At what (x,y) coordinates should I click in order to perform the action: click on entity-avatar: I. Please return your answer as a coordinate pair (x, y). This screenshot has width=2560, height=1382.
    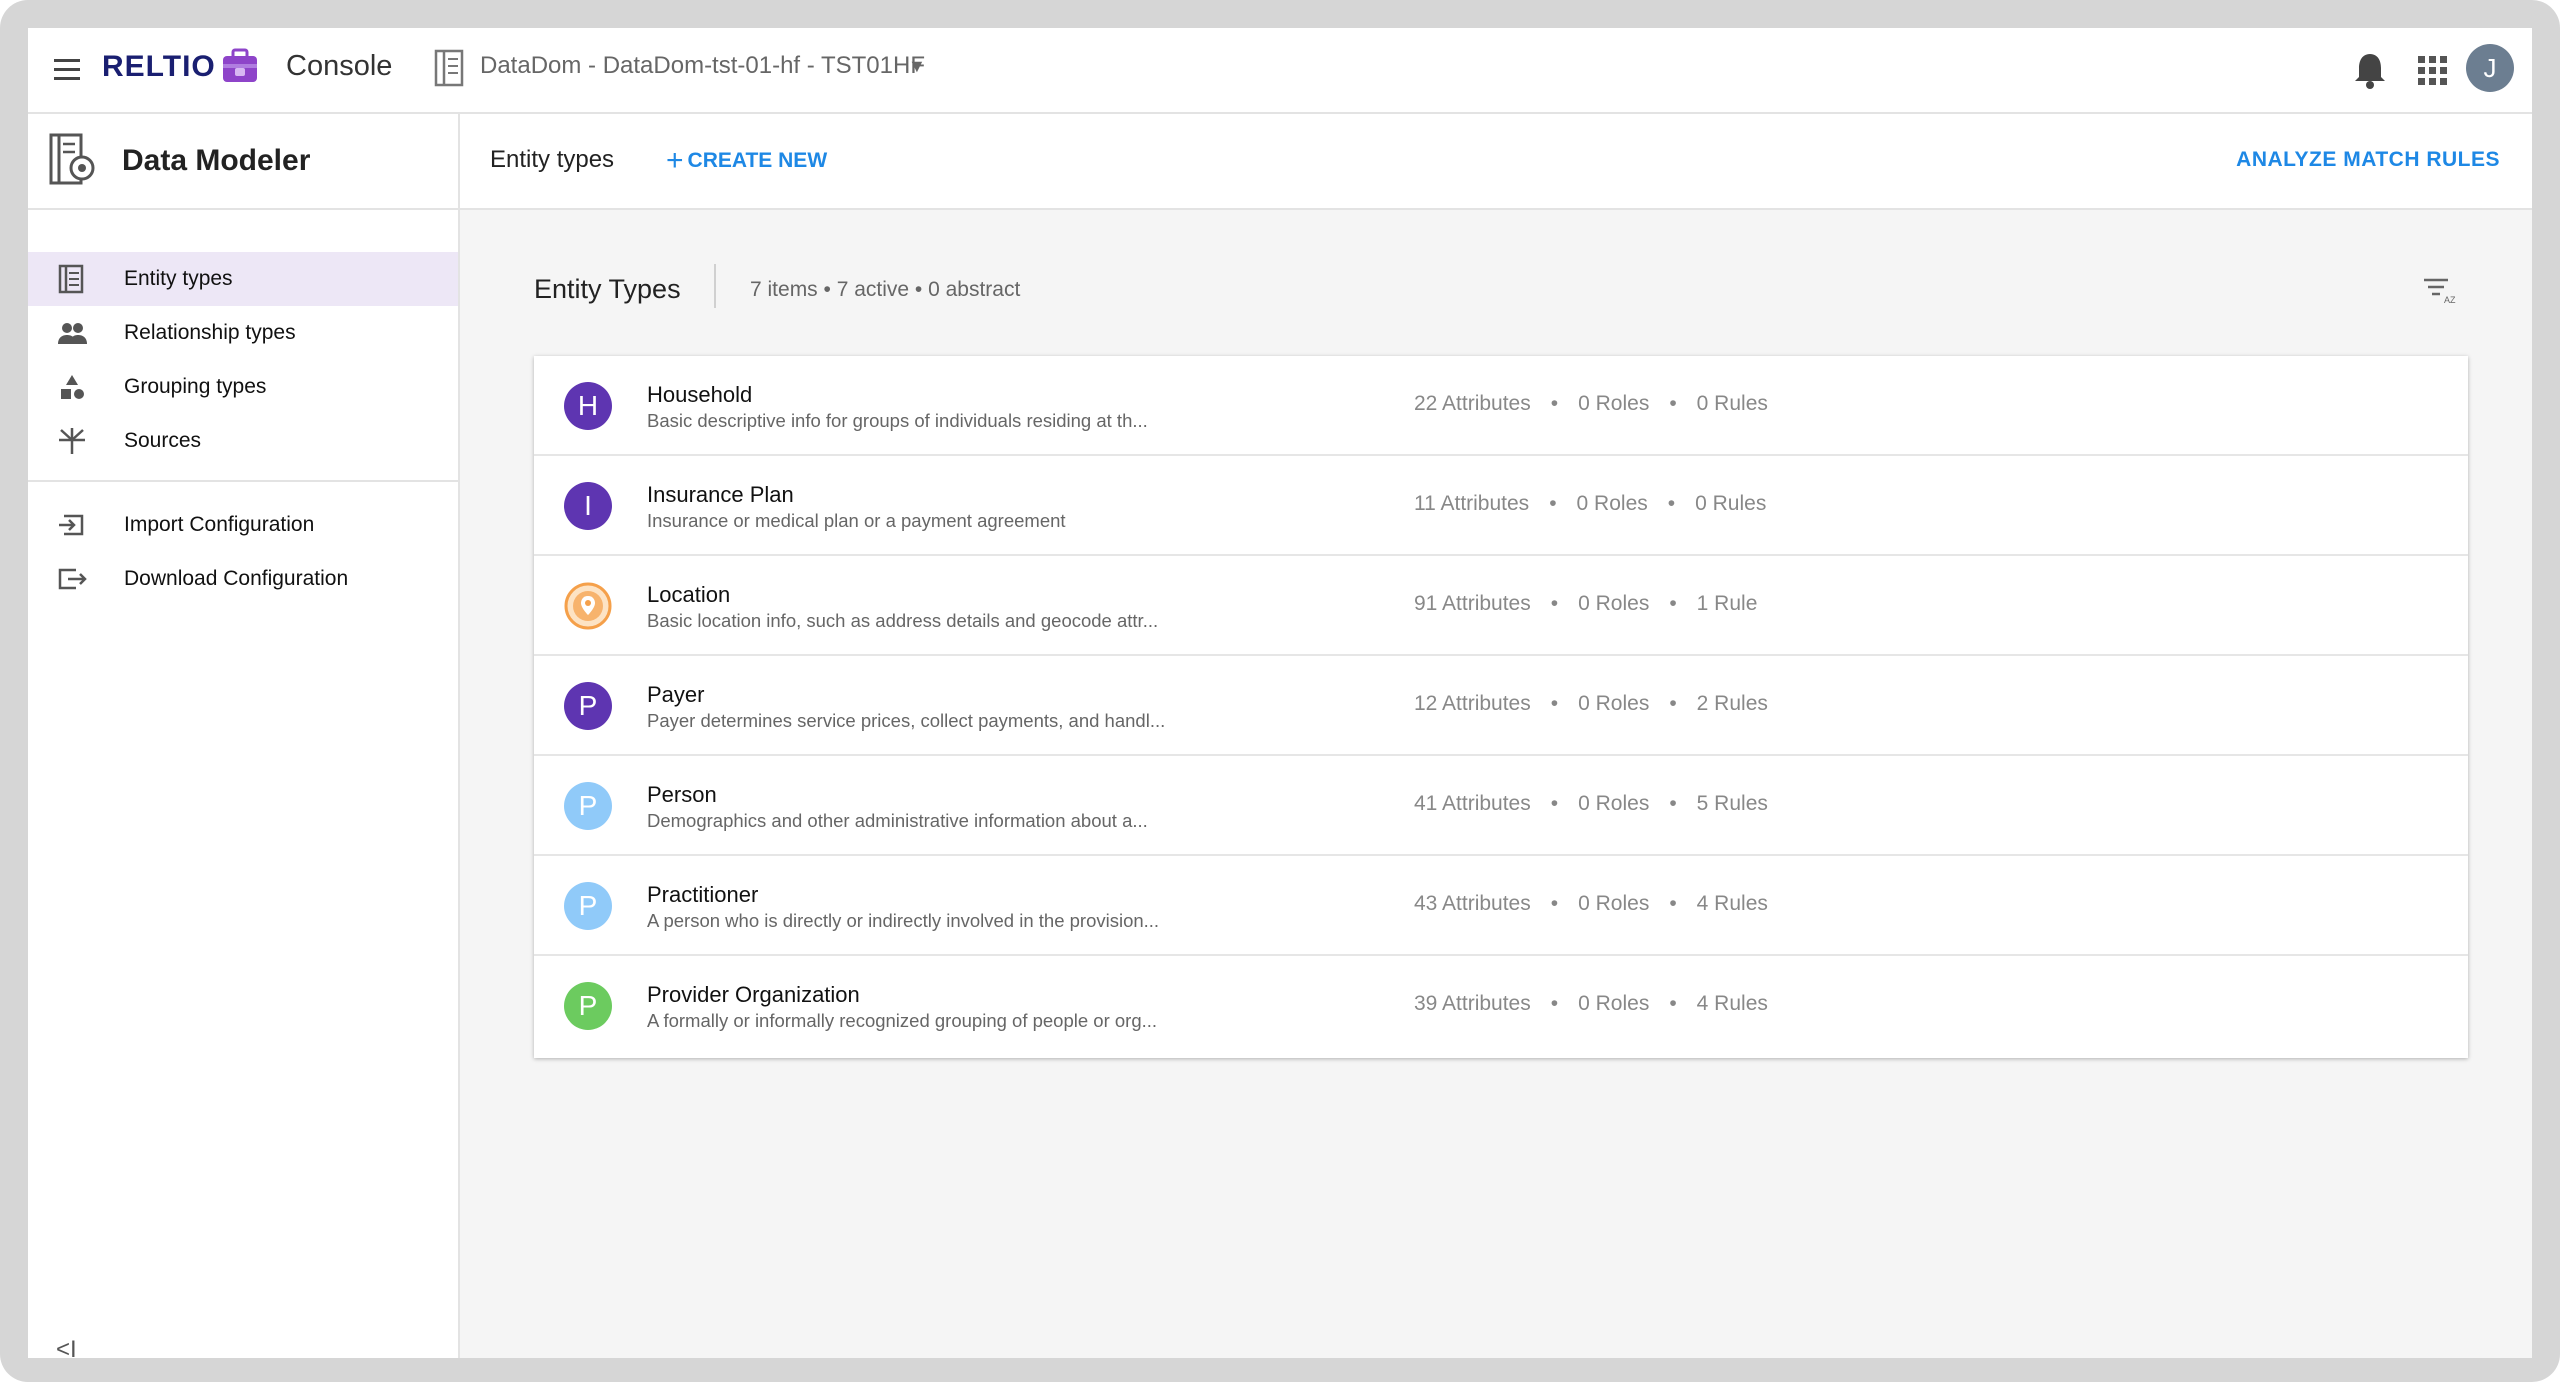
    Looking at the image, I should click on (588, 506).